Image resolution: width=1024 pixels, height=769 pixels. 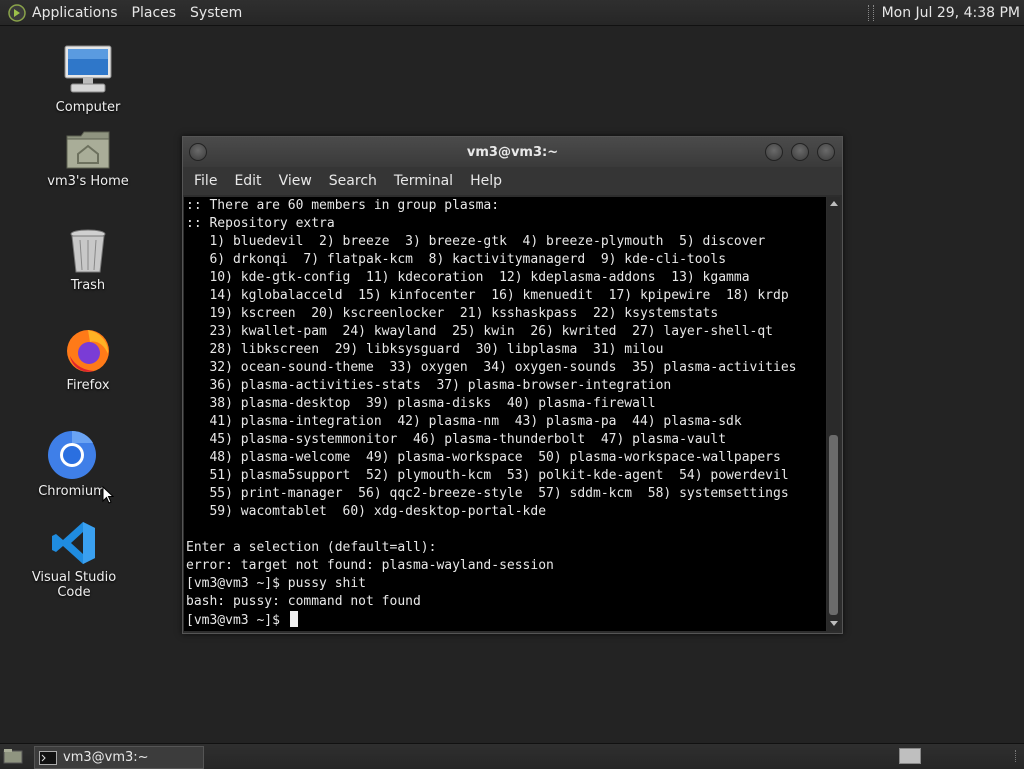 What do you see at coordinates (353, 181) in the screenshot?
I see `menu-search: Search` at bounding box center [353, 181].